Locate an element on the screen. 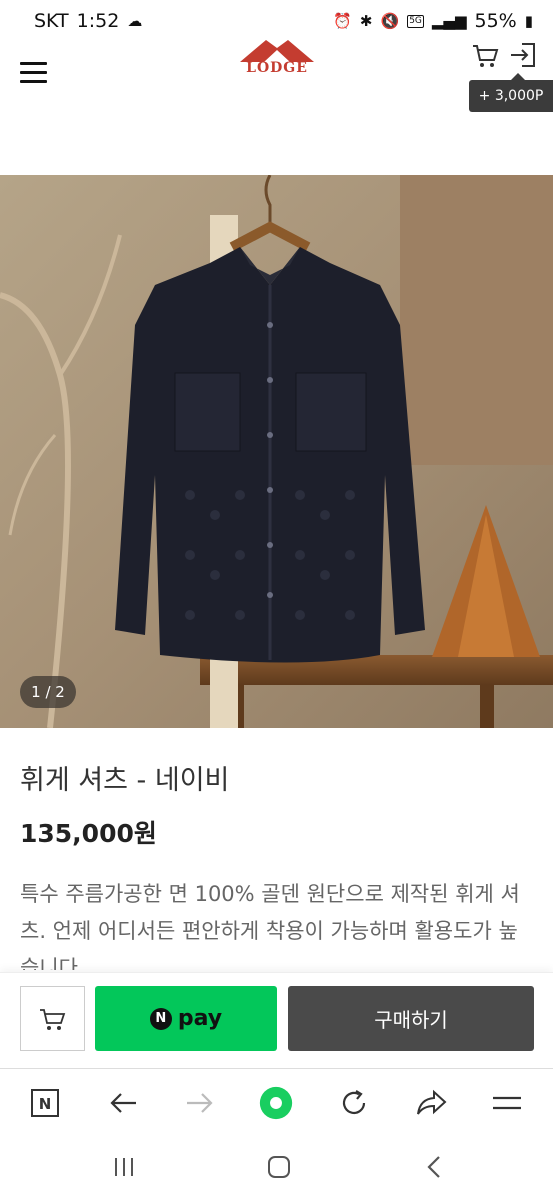  site-logo: LODGE is located at coordinates (277, 60).